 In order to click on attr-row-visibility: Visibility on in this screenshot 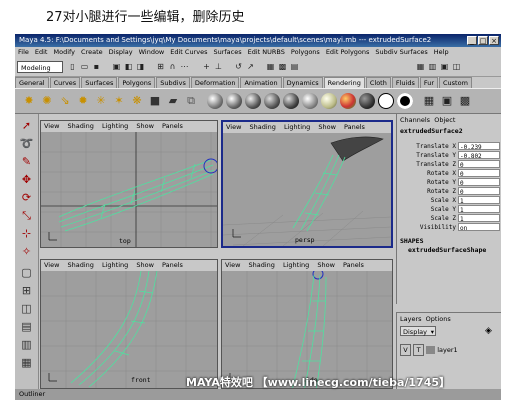, I will do `click(449, 227)`.